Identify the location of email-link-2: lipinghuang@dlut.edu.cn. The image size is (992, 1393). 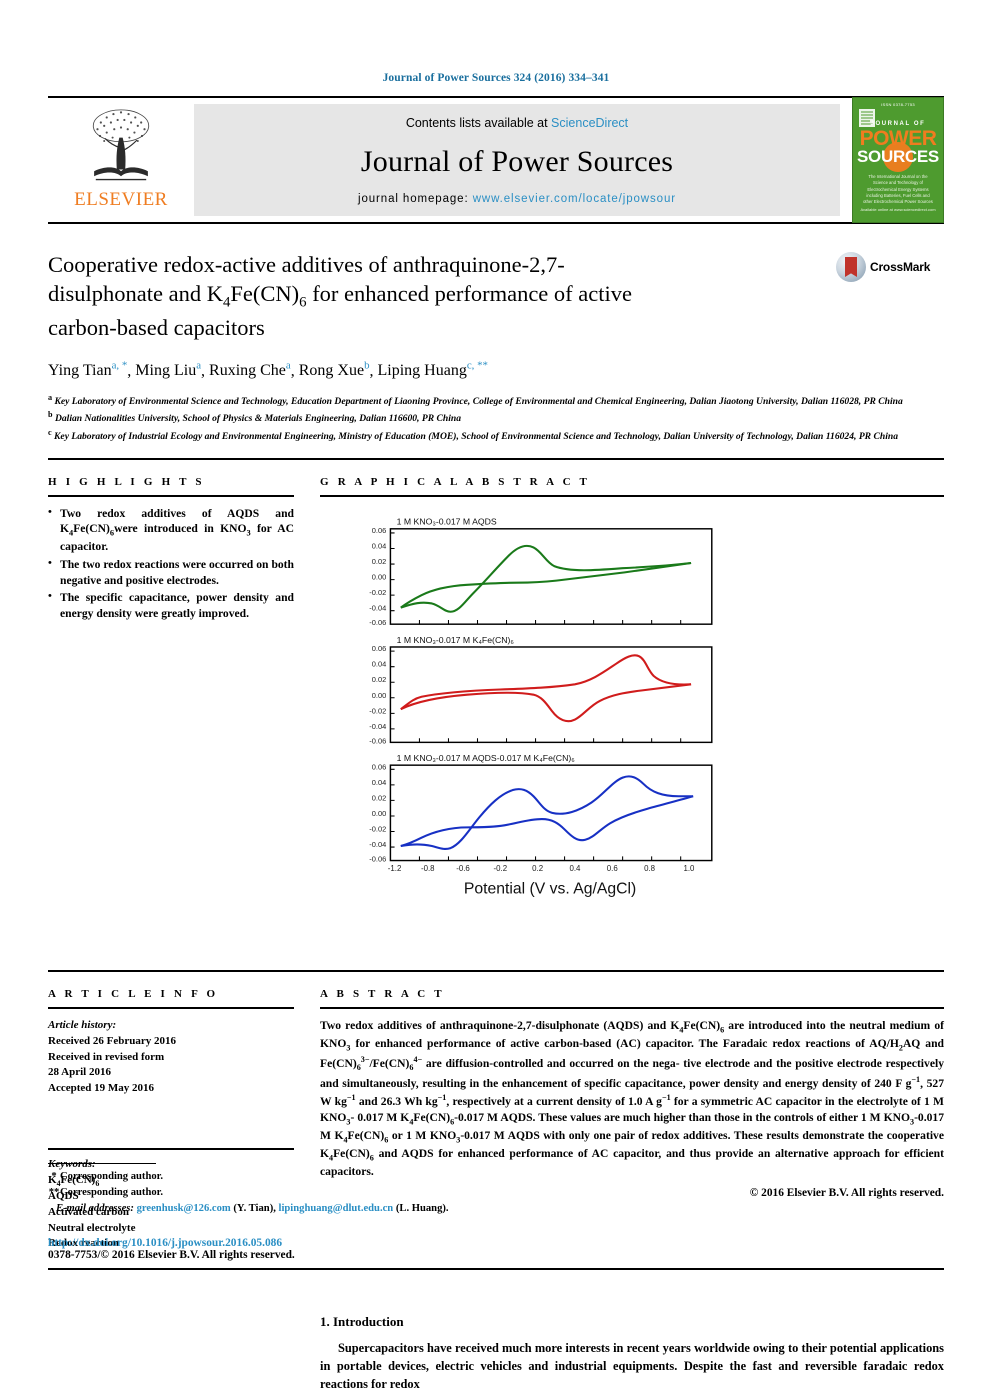
(336, 1208).